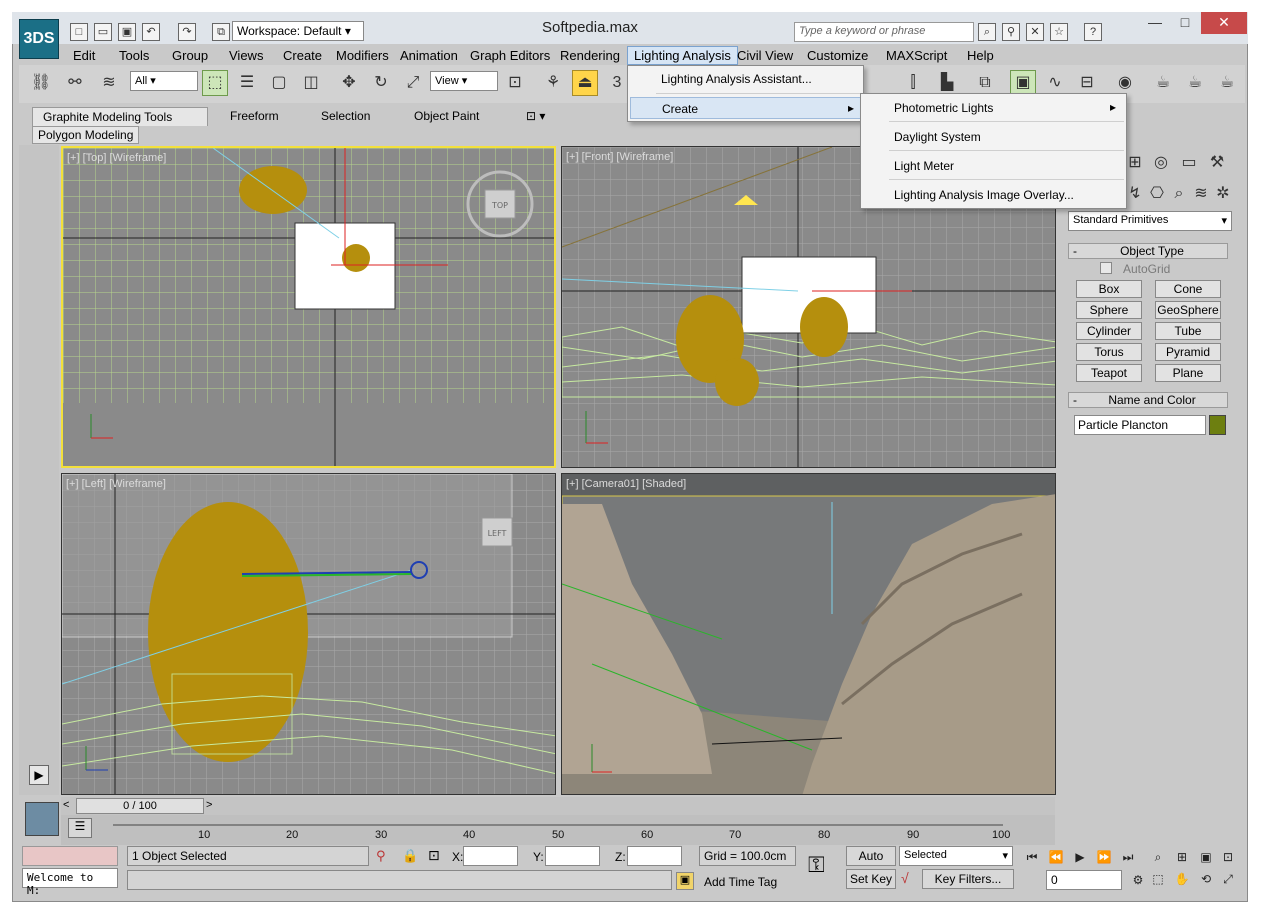 The height and width of the screenshot is (920, 1269). Describe the element at coordinates (1163, 83) in the screenshot. I see `render-setup-icon: ☕` at that location.